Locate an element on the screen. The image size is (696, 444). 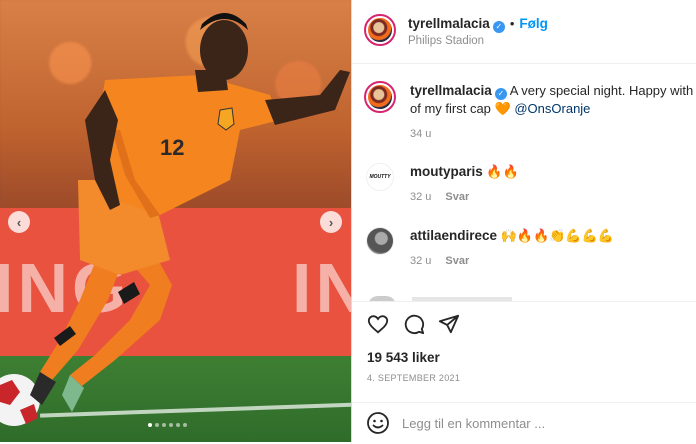
commenter-avatar: MOUTTY is located at coordinates (380, 177).